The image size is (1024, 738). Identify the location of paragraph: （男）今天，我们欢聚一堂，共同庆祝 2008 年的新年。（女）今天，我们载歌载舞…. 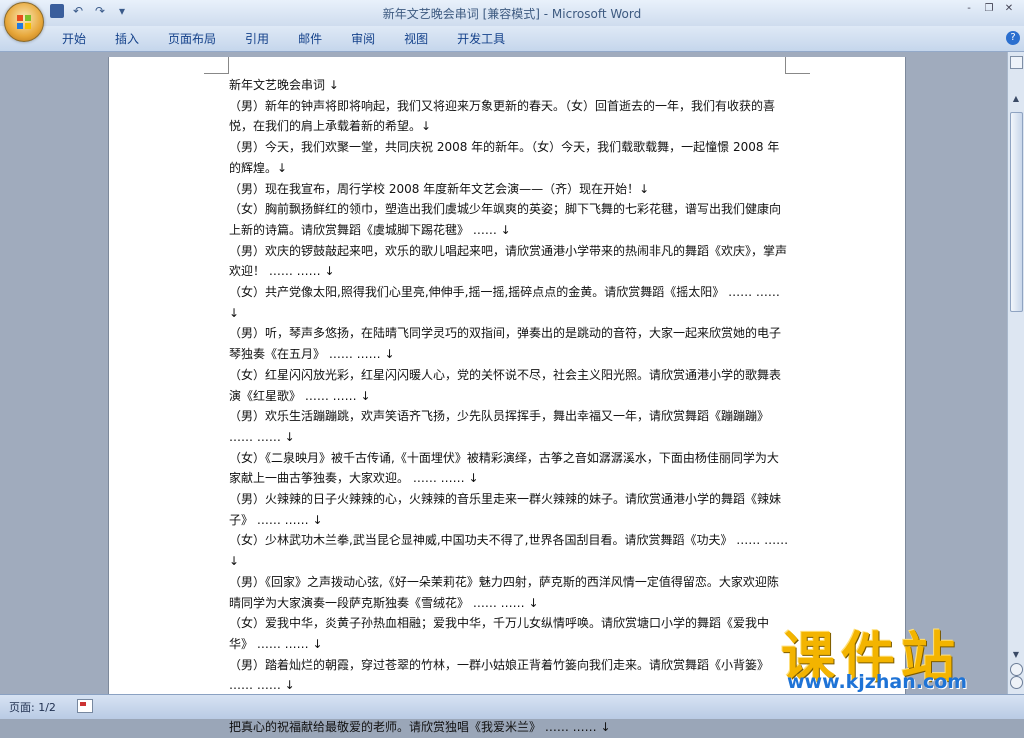
(504, 157).